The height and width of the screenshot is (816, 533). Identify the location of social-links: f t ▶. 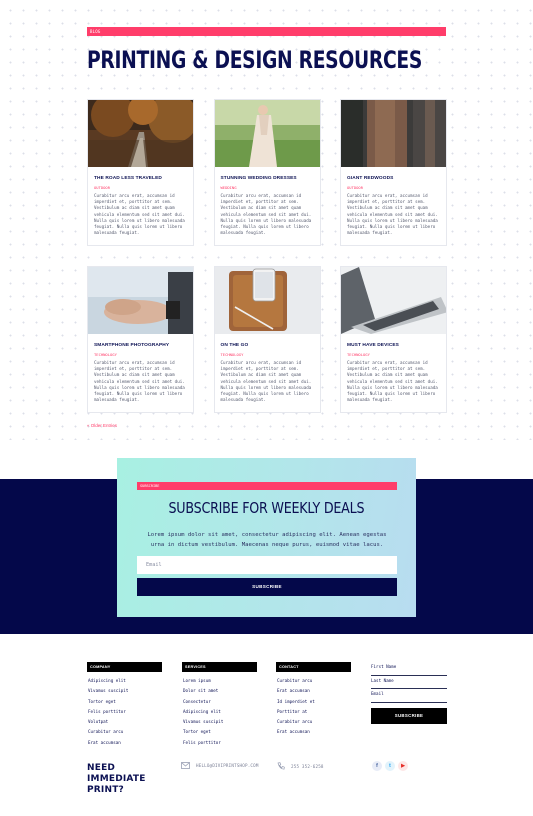
(390, 766).